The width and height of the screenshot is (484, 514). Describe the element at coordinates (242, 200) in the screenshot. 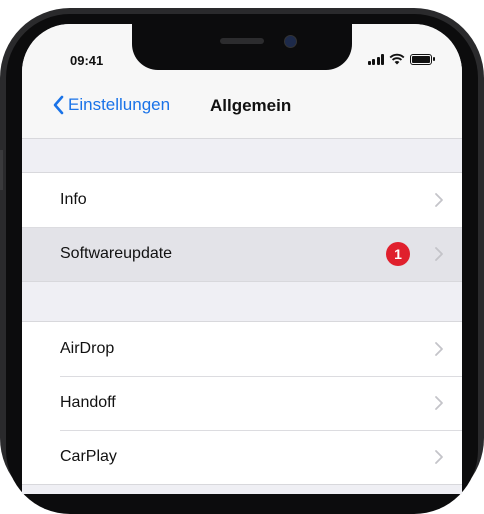

I see `list-item-info: Info` at that location.